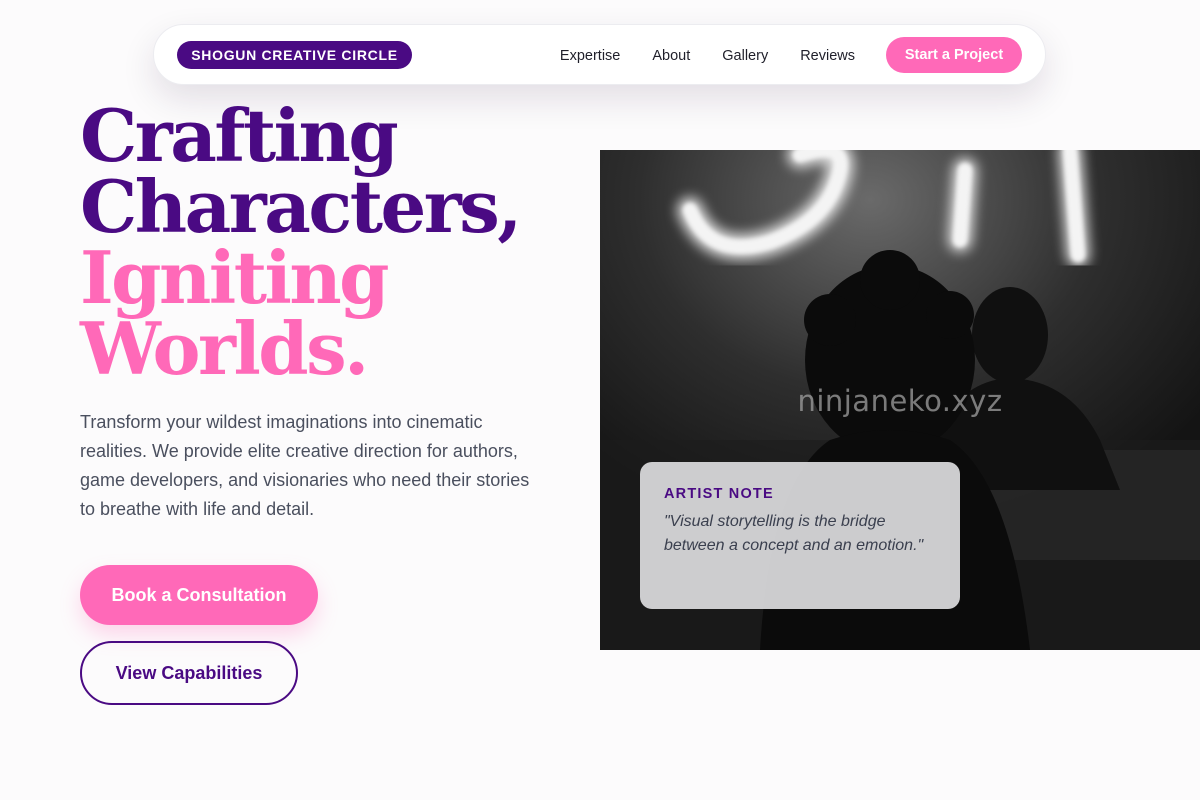  I want to click on nav-link-about: About, so click(671, 56).